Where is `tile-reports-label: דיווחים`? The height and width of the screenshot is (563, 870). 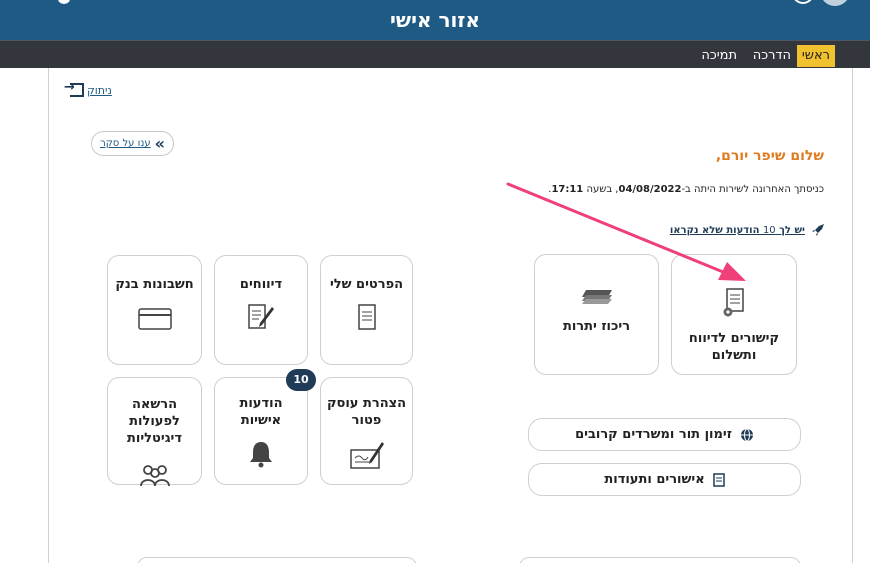
tile-reports-label: דיווחים is located at coordinates (261, 284).